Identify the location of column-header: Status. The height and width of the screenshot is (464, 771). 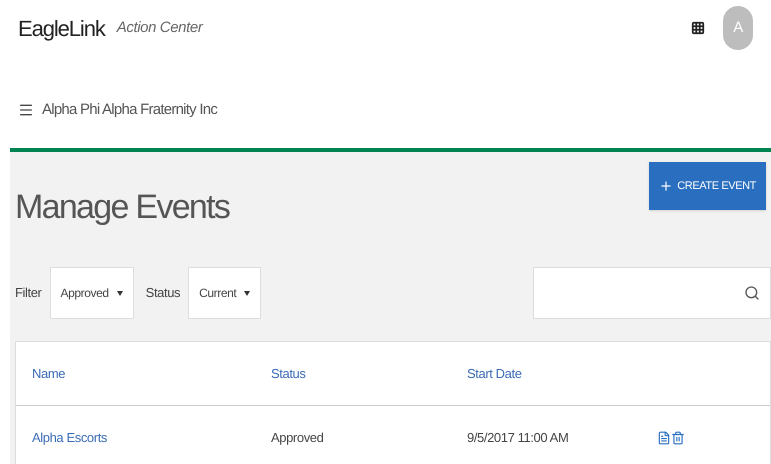
(369, 374).